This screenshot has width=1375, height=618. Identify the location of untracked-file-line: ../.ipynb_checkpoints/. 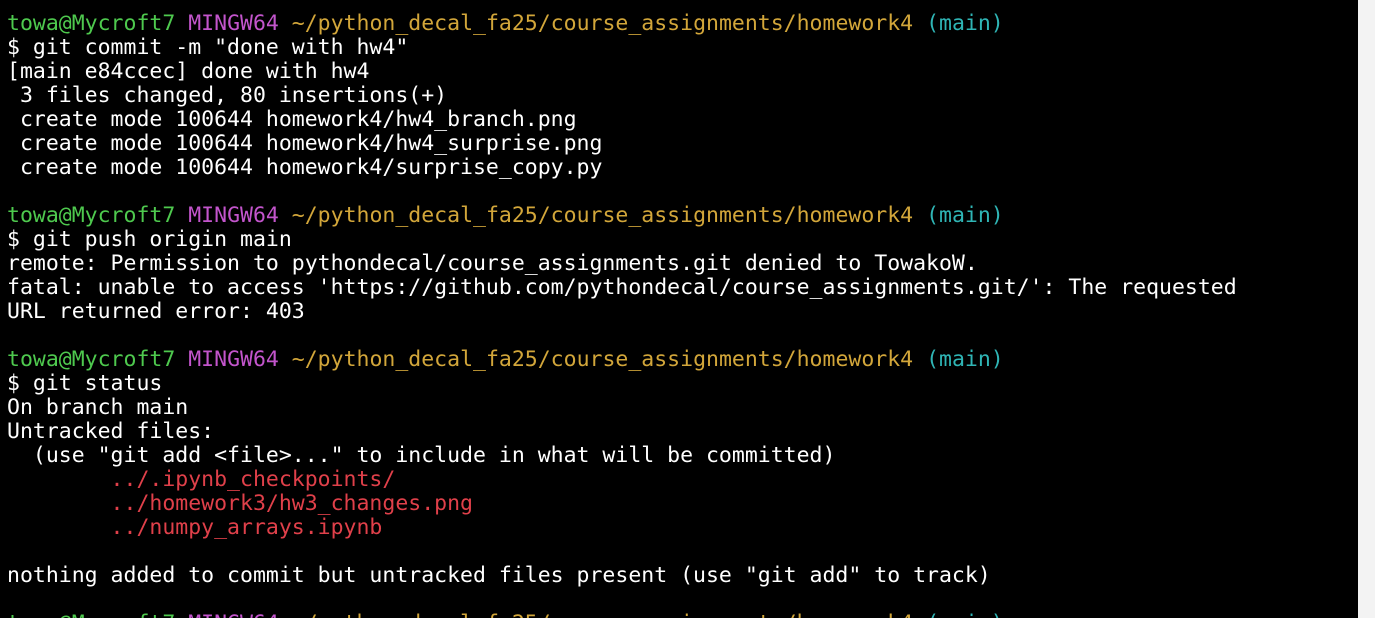
(201, 479).